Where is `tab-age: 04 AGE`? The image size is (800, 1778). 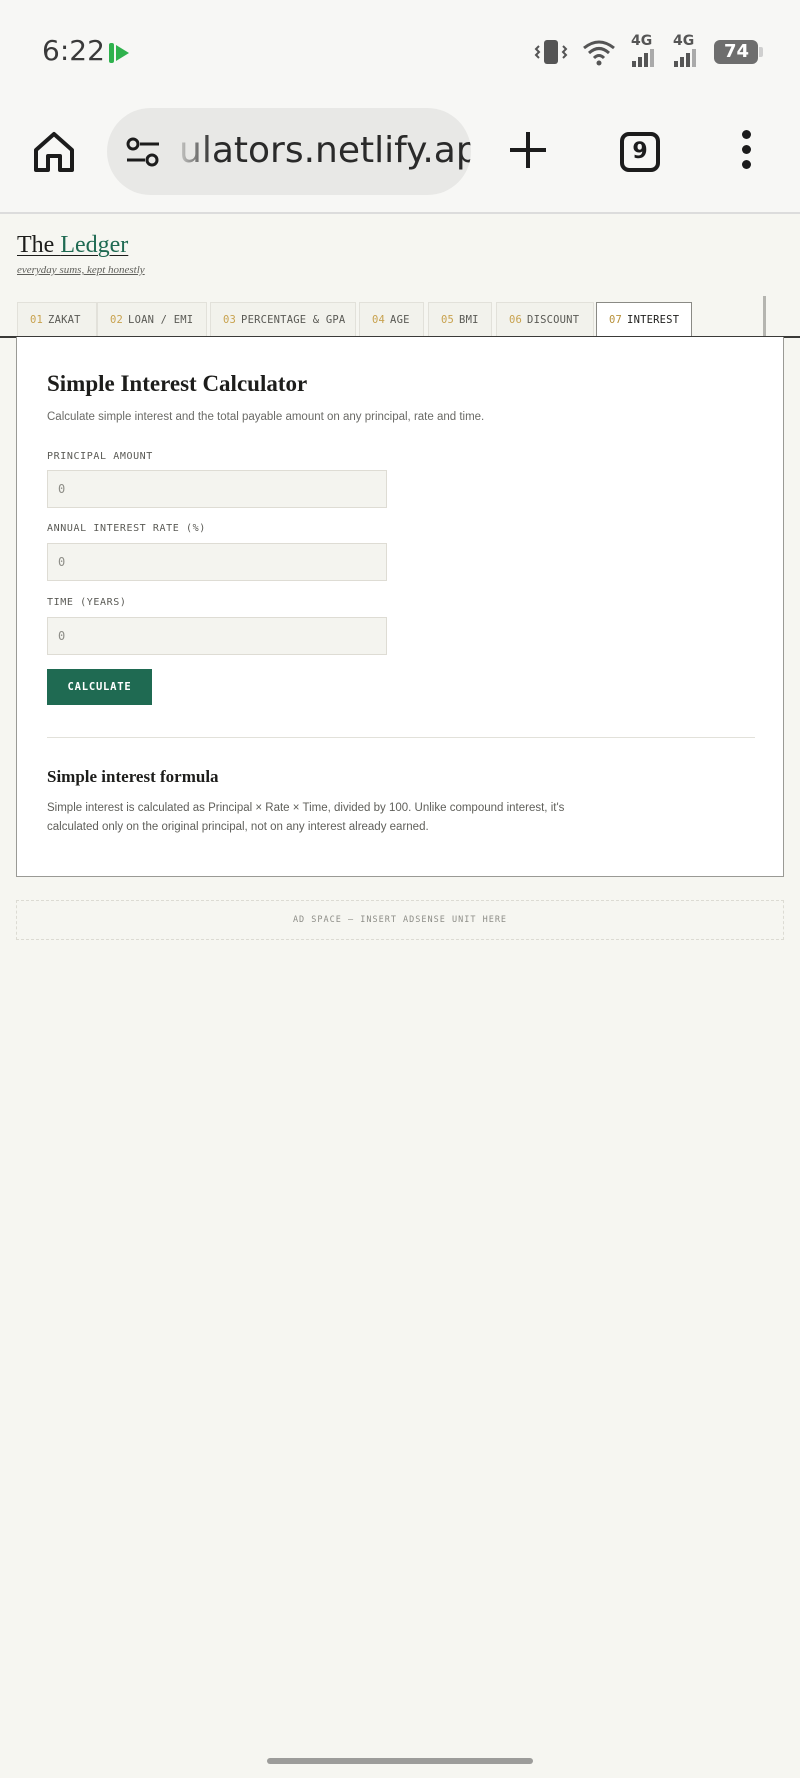
tab-age: 04 AGE is located at coordinates (391, 320).